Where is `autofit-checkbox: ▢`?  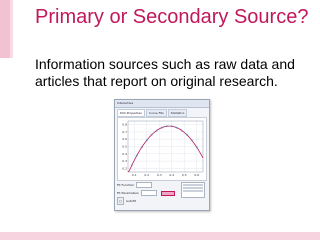 autofit-checkbox: ▢ is located at coordinates (120, 201).